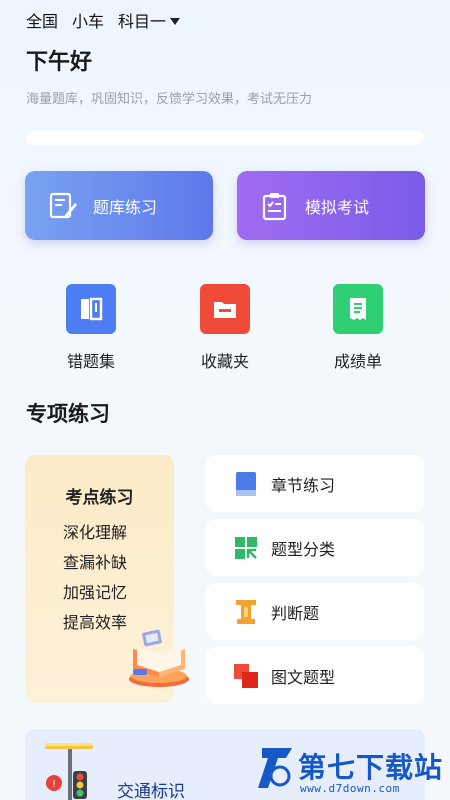 Image resolution: width=450 pixels, height=800 pixels. I want to click on benefit-line: 查漏补缺, so click(95, 562).